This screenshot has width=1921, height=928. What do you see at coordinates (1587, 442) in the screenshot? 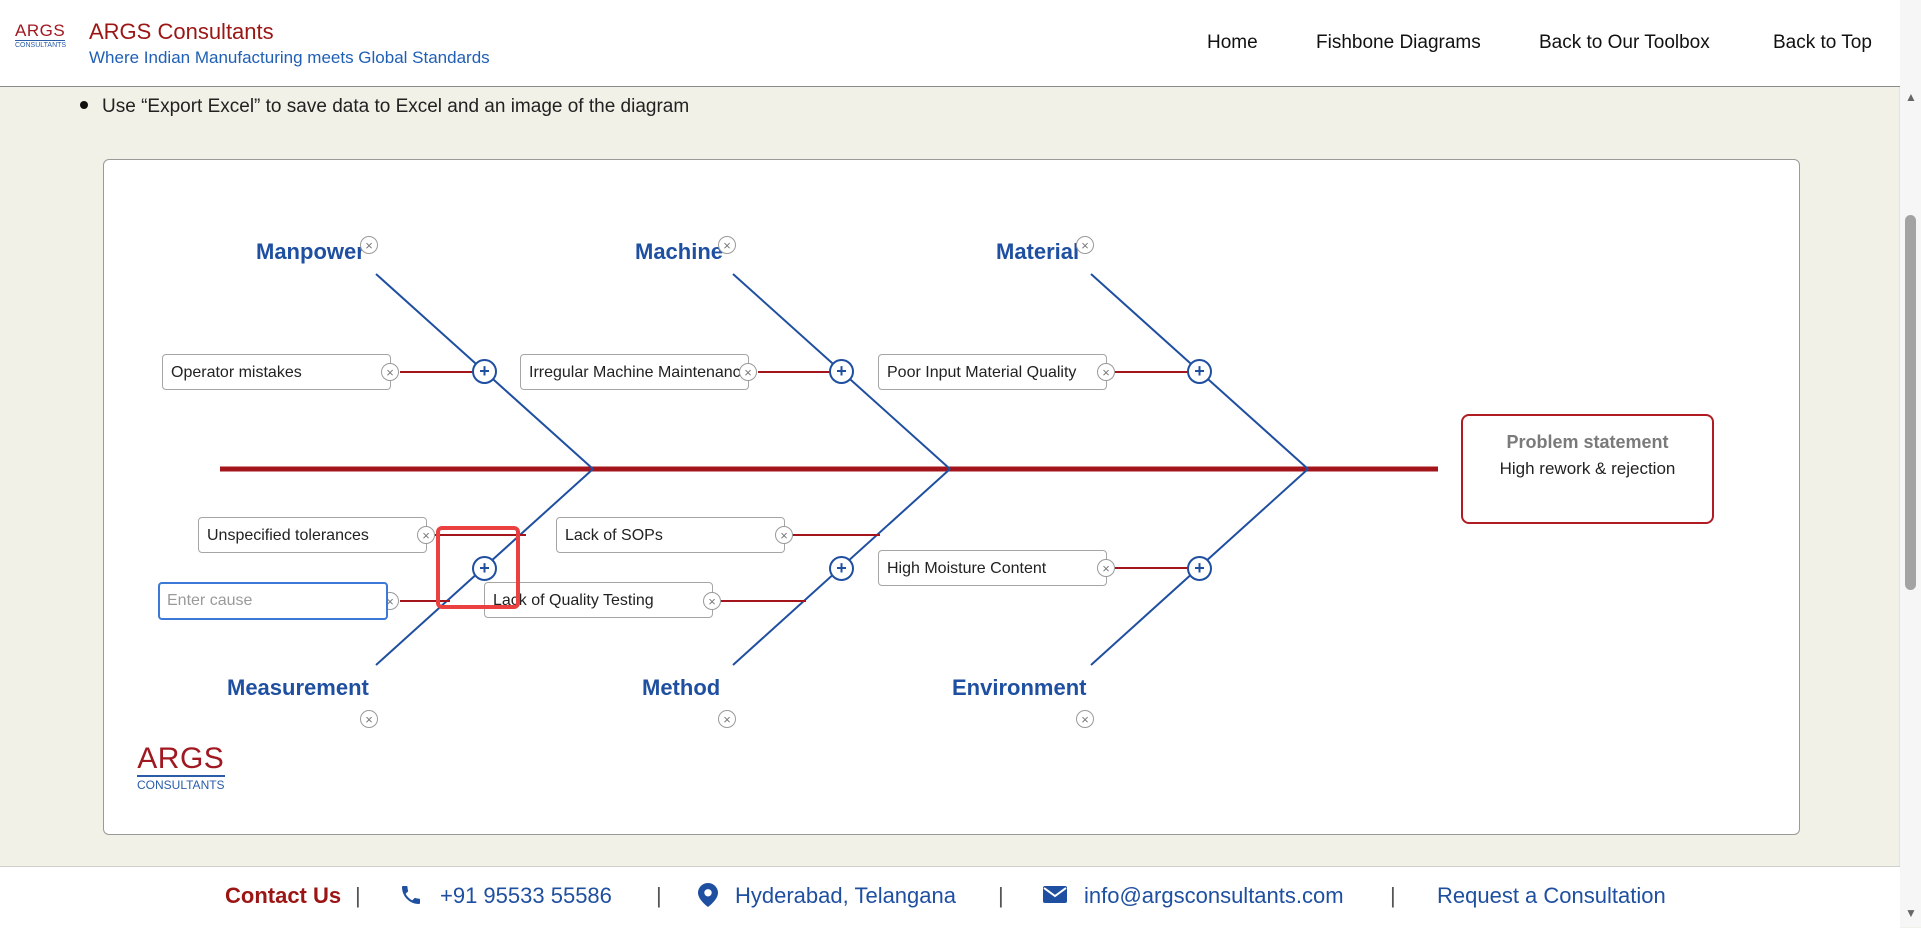
I see `problem-statement-title: Problem statement` at bounding box center [1587, 442].